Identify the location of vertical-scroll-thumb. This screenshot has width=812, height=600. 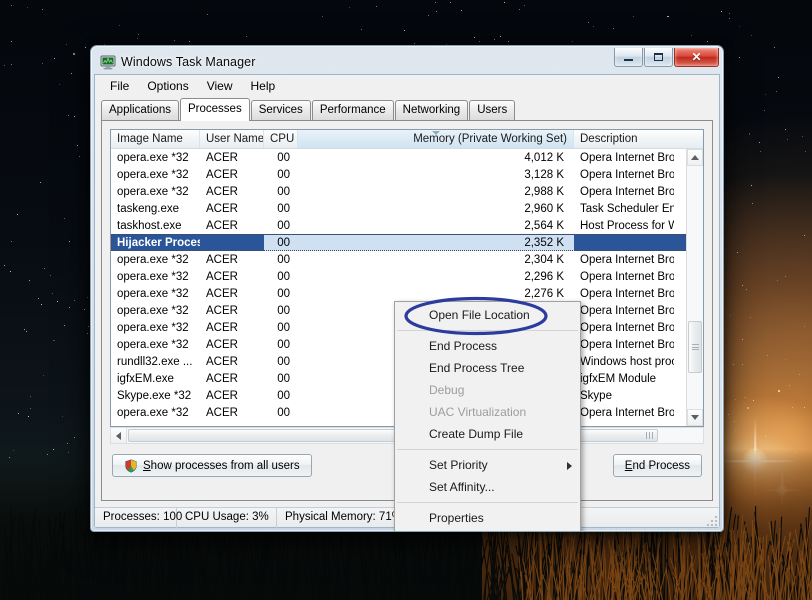
(695, 347).